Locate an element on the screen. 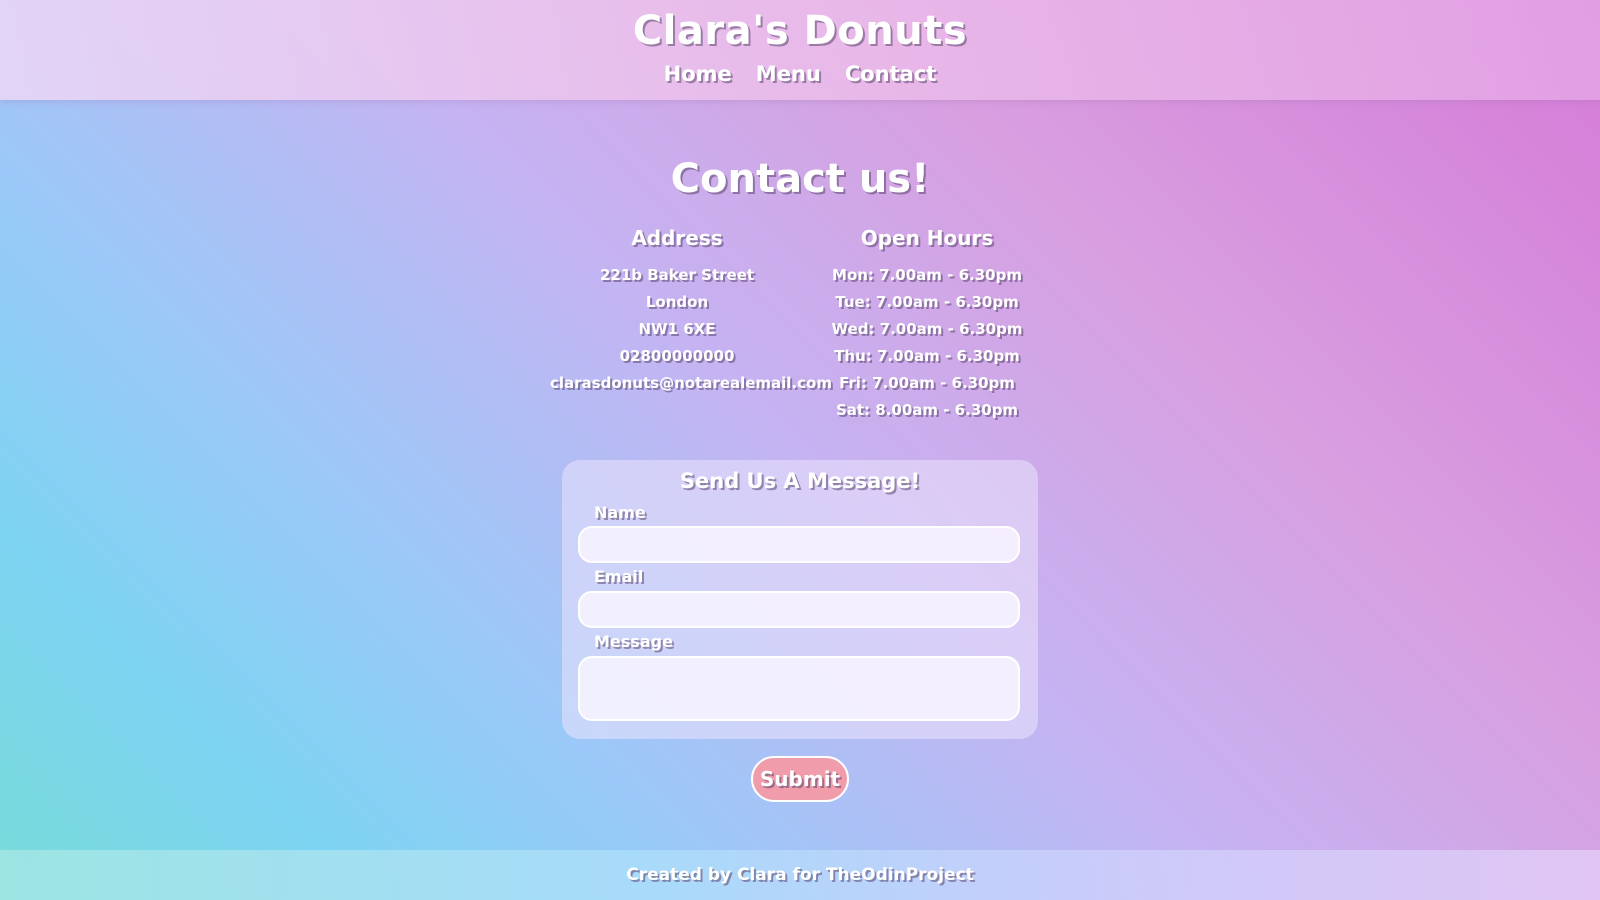 The image size is (1600, 900). address-heading: Address is located at coordinates (677, 238).